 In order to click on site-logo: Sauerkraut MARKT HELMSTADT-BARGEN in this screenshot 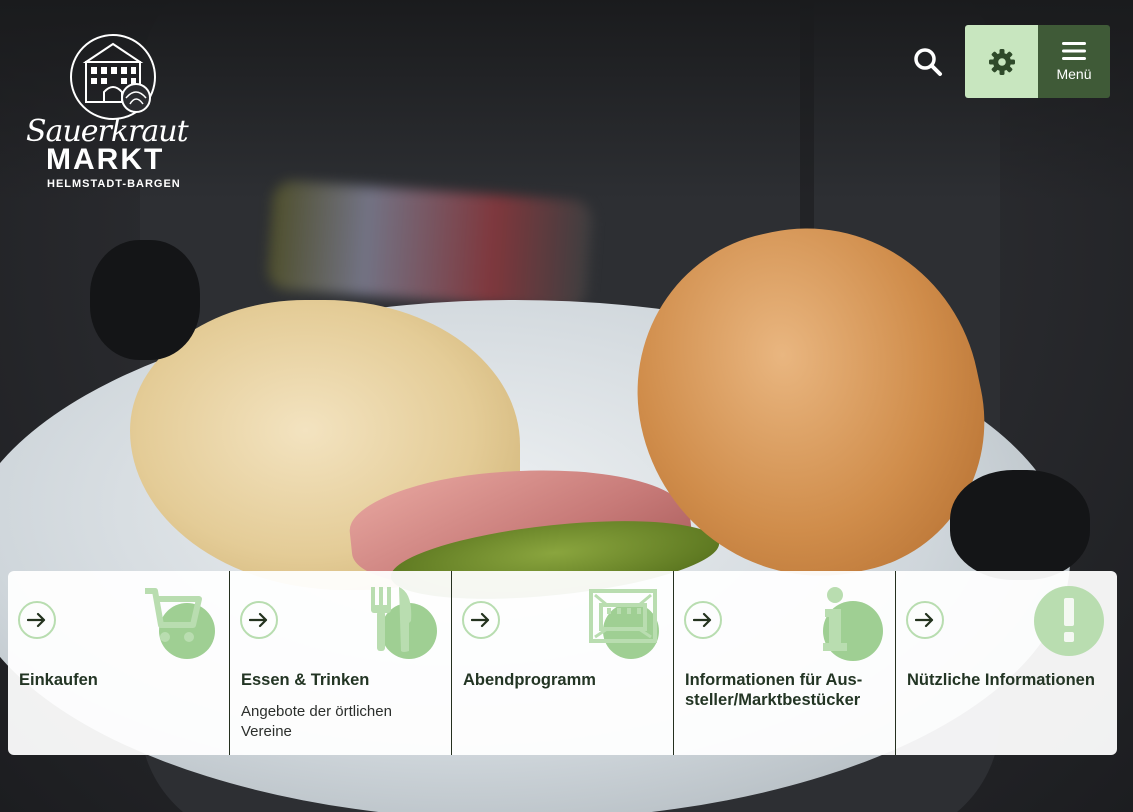, I will do `click(112, 112)`.